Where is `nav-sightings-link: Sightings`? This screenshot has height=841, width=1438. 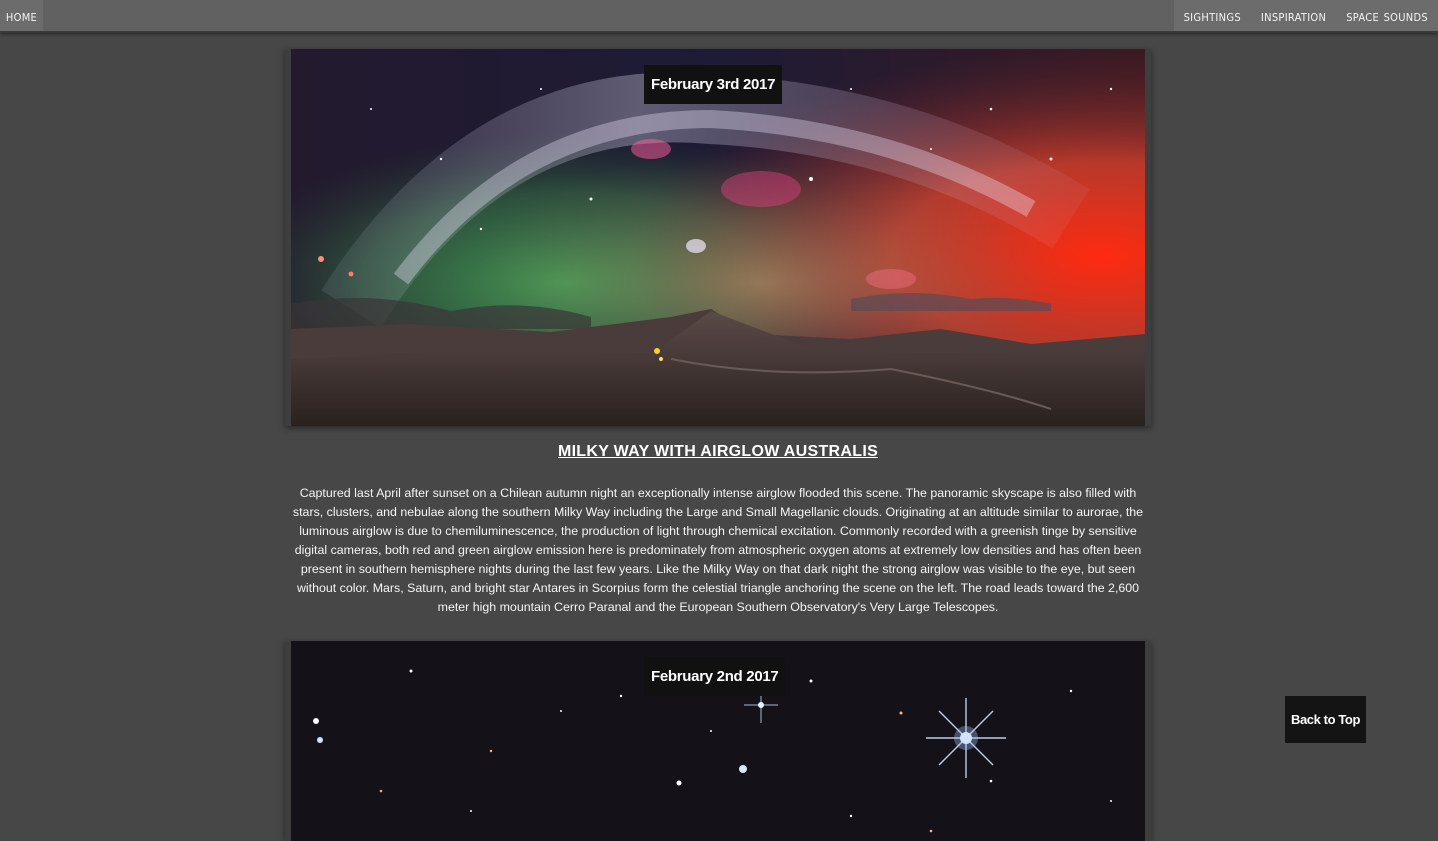
nav-sightings-link: Sightings is located at coordinates (1212, 16).